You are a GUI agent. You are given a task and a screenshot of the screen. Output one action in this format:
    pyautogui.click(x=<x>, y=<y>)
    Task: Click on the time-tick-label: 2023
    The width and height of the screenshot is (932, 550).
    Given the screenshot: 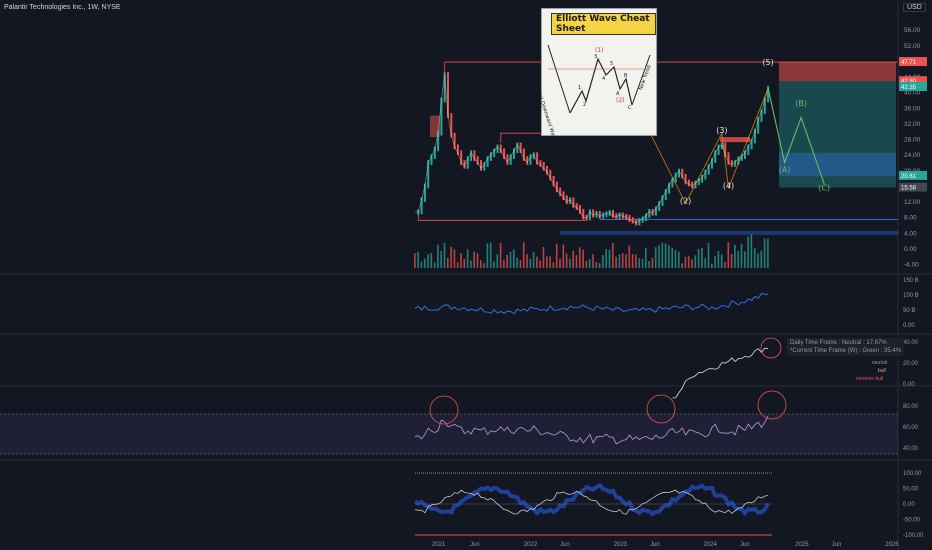 What is the action you would take?
    pyautogui.click(x=621, y=545)
    